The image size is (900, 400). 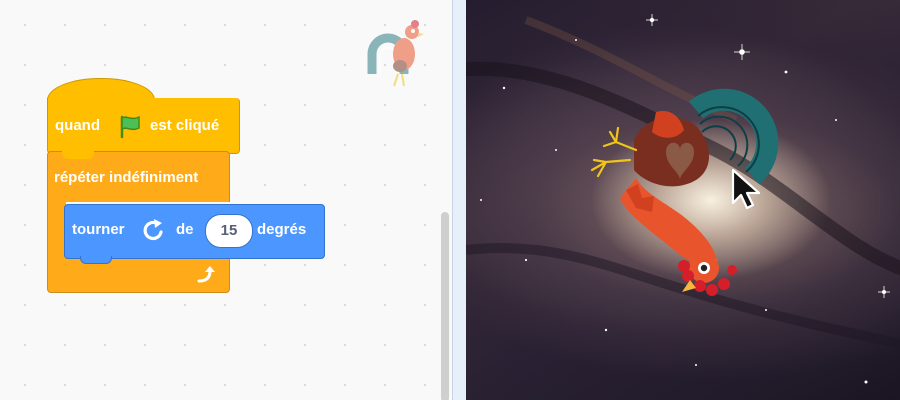 I want to click on hat-block-label-when: quand, so click(x=77, y=125).